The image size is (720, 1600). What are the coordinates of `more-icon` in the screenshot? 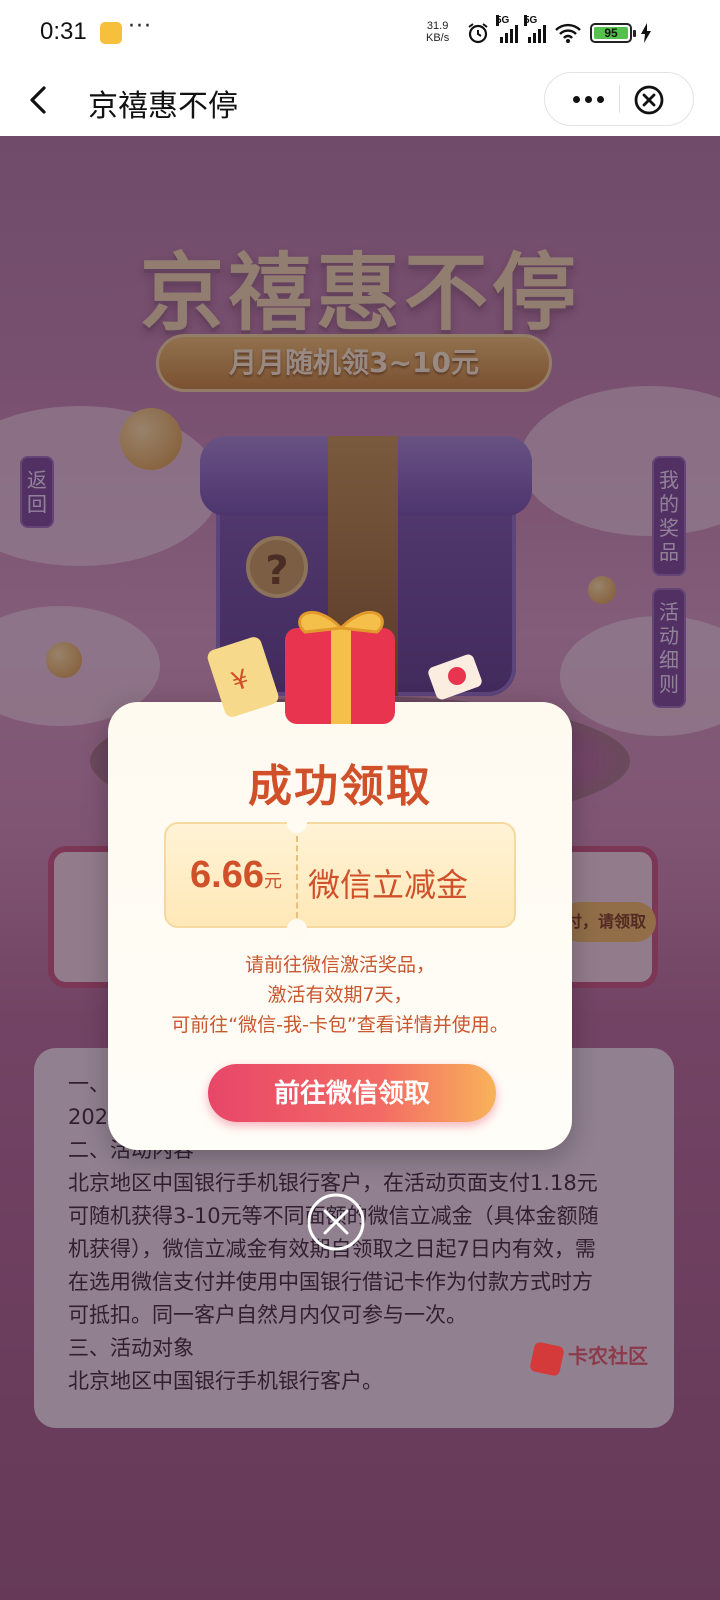 It's located at (588, 99).